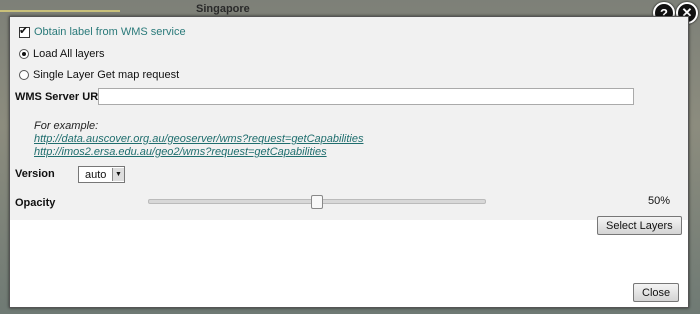 The height and width of the screenshot is (314, 700). What do you see at coordinates (659, 201) in the screenshot?
I see `opacity-value: 50%` at bounding box center [659, 201].